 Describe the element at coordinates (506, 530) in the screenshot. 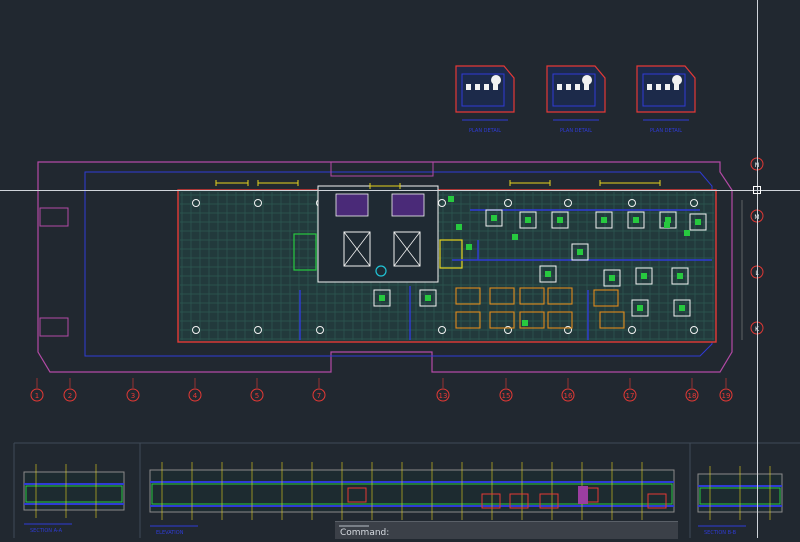

I see `command-line: Command:` at that location.